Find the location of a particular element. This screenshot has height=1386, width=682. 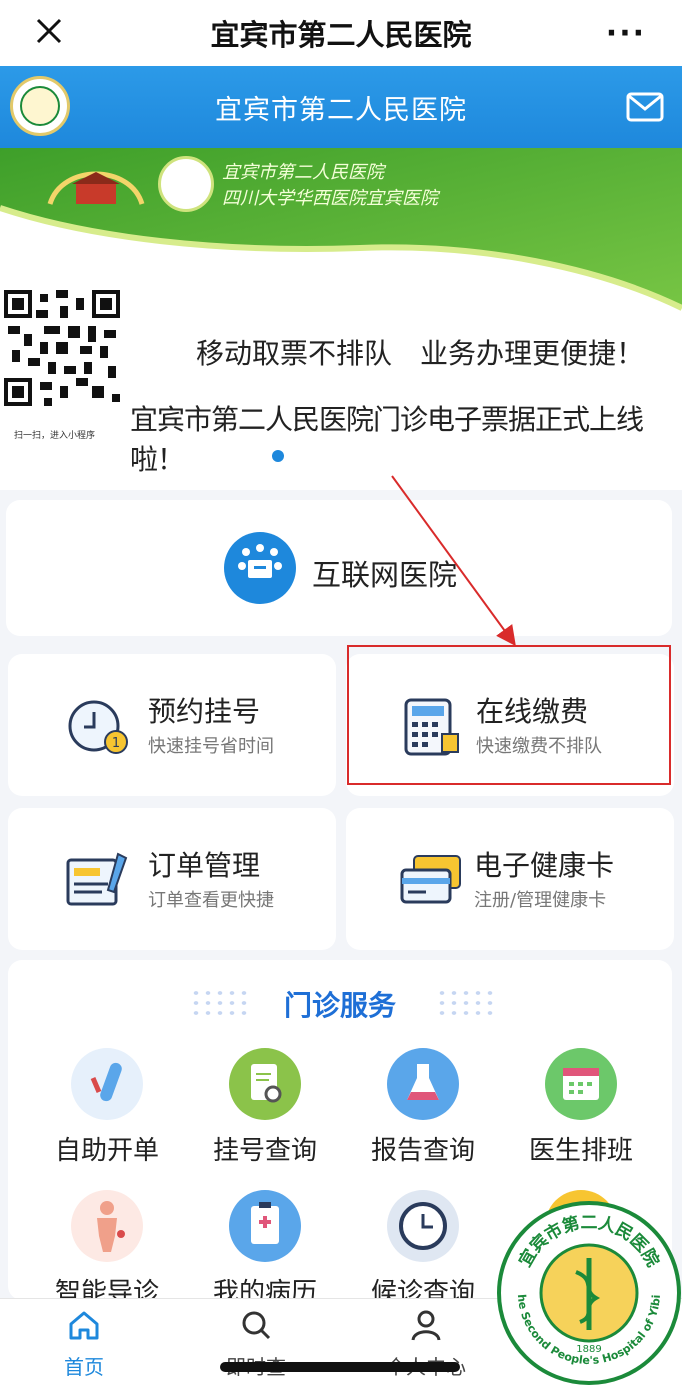

tab-home: 首页 is located at coordinates (84, 1343).